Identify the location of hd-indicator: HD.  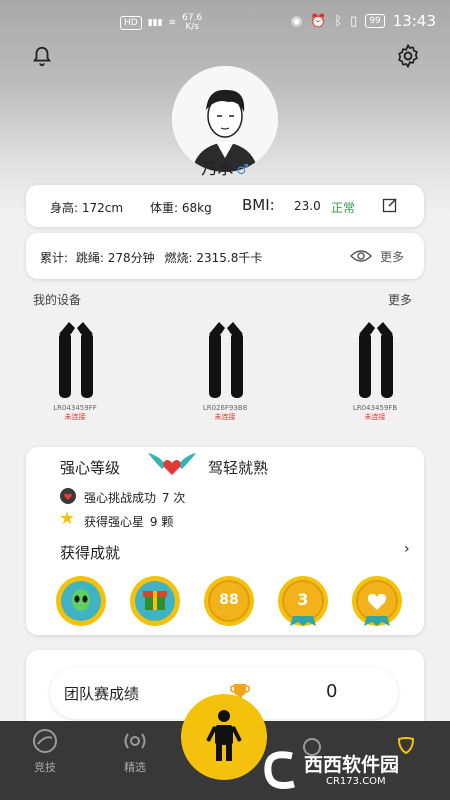
(131, 23).